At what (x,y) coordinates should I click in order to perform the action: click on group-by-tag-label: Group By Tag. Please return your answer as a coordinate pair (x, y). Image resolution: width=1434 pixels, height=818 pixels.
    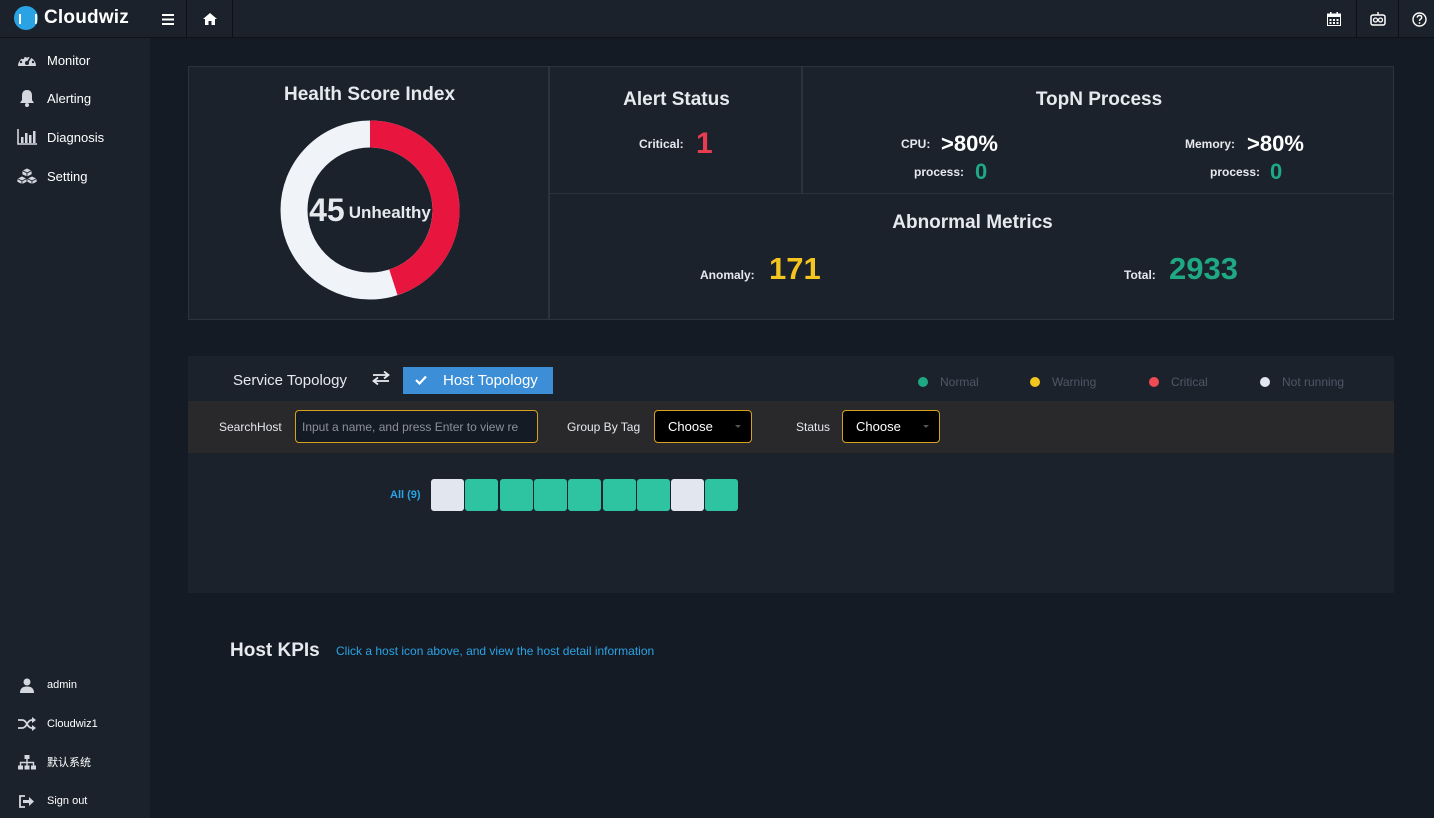
    Looking at the image, I should click on (604, 427).